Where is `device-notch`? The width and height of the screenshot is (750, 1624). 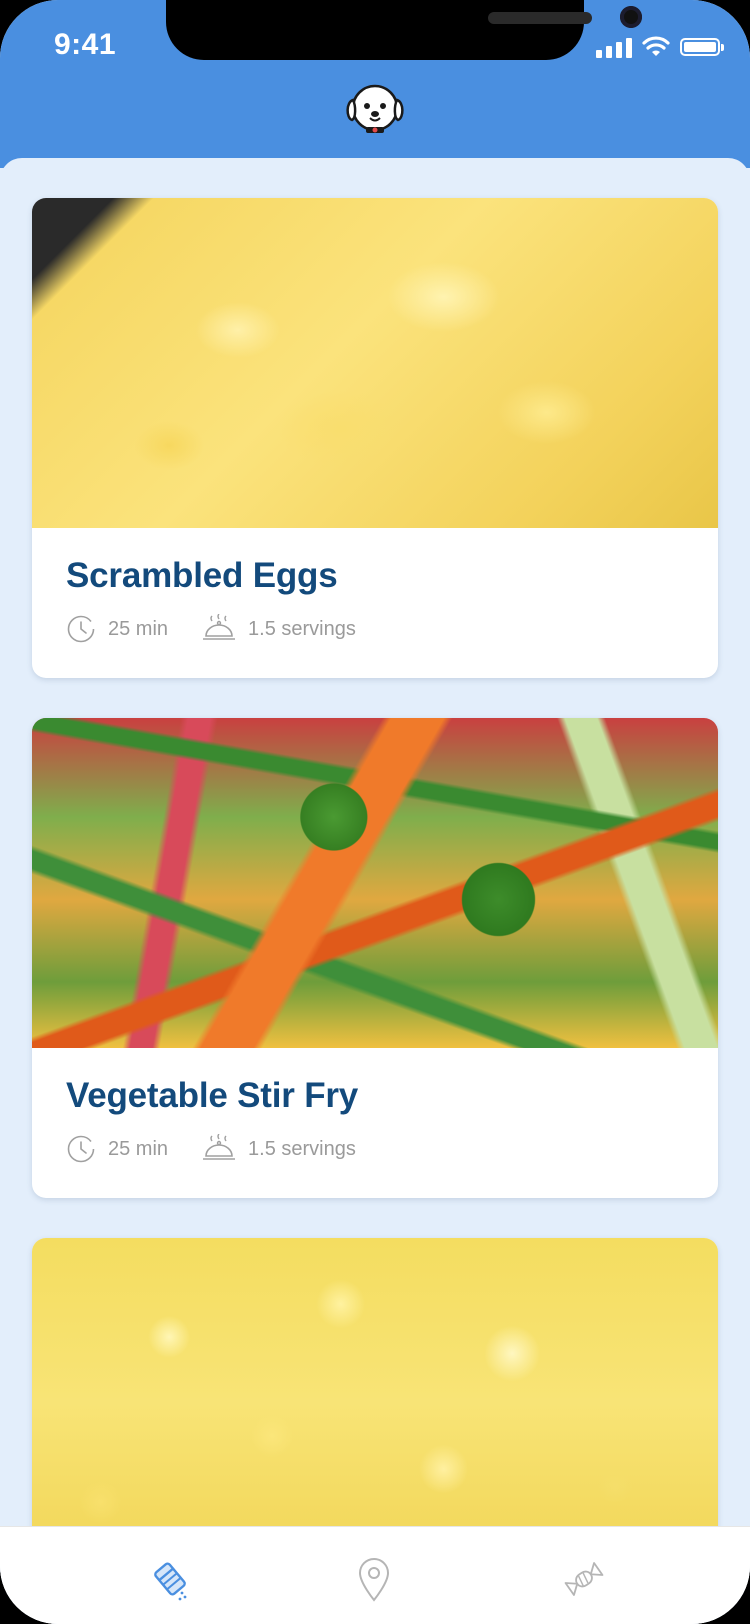
device-notch is located at coordinates (404, 30).